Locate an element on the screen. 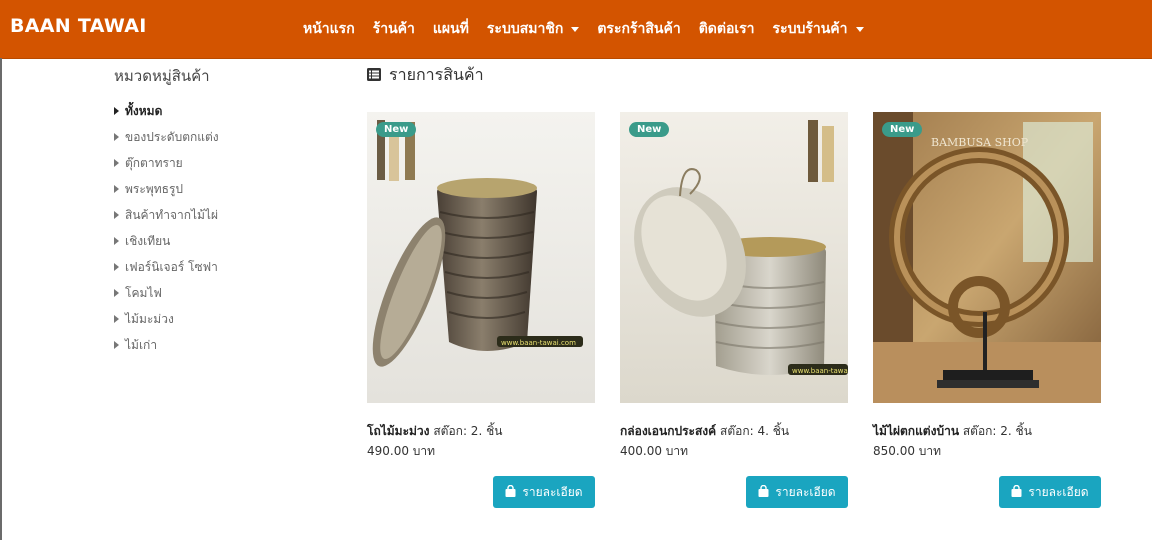 This screenshot has height=540, width=1152. category-item-furniture: เฟอร์นิเจอร์ โซฟา is located at coordinates (214, 267).